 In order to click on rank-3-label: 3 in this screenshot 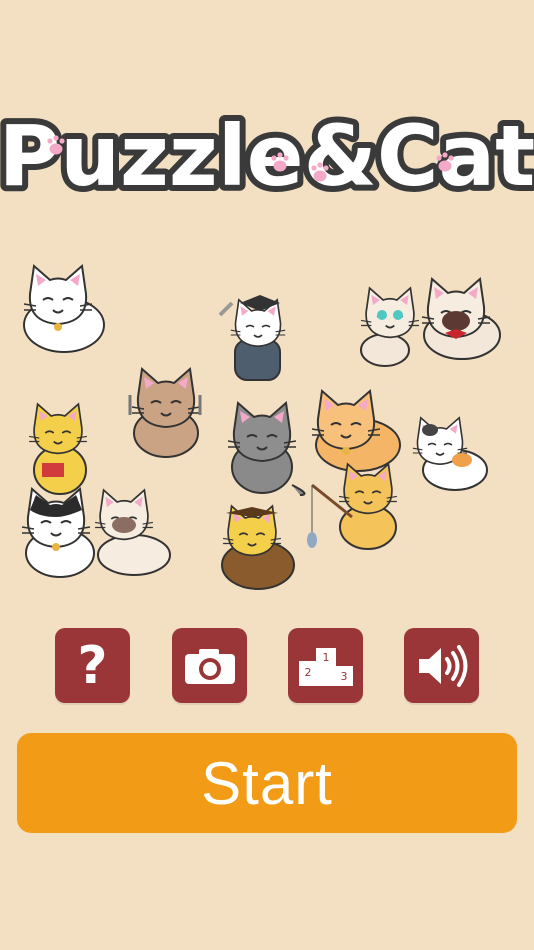, I will do `click(343, 676)`.